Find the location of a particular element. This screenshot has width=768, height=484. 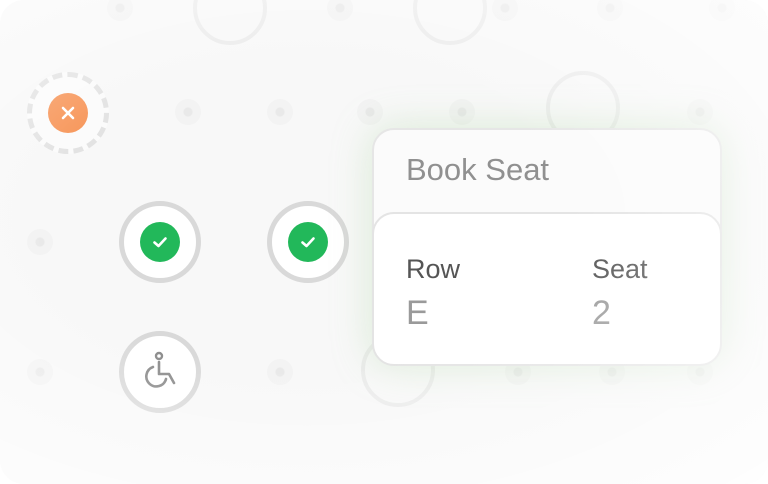

close-icon is located at coordinates (68, 113).